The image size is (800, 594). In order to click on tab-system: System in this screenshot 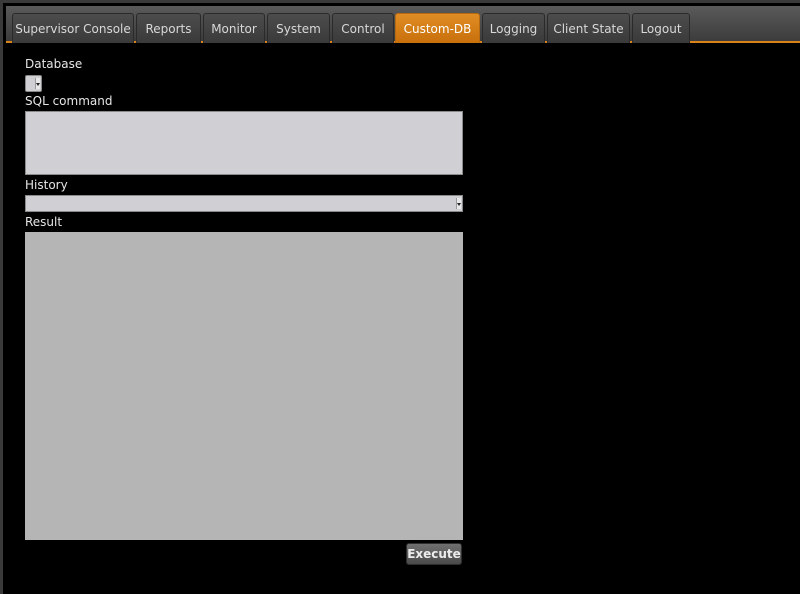, I will do `click(298, 28)`.